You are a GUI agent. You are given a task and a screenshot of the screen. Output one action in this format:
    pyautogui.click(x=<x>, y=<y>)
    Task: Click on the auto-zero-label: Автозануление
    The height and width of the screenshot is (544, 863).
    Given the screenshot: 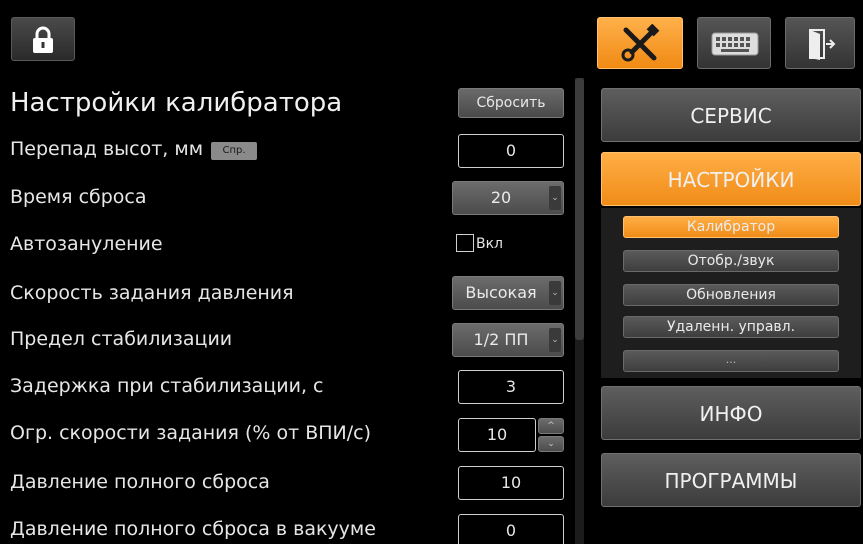 What is the action you would take?
    pyautogui.click(x=86, y=244)
    